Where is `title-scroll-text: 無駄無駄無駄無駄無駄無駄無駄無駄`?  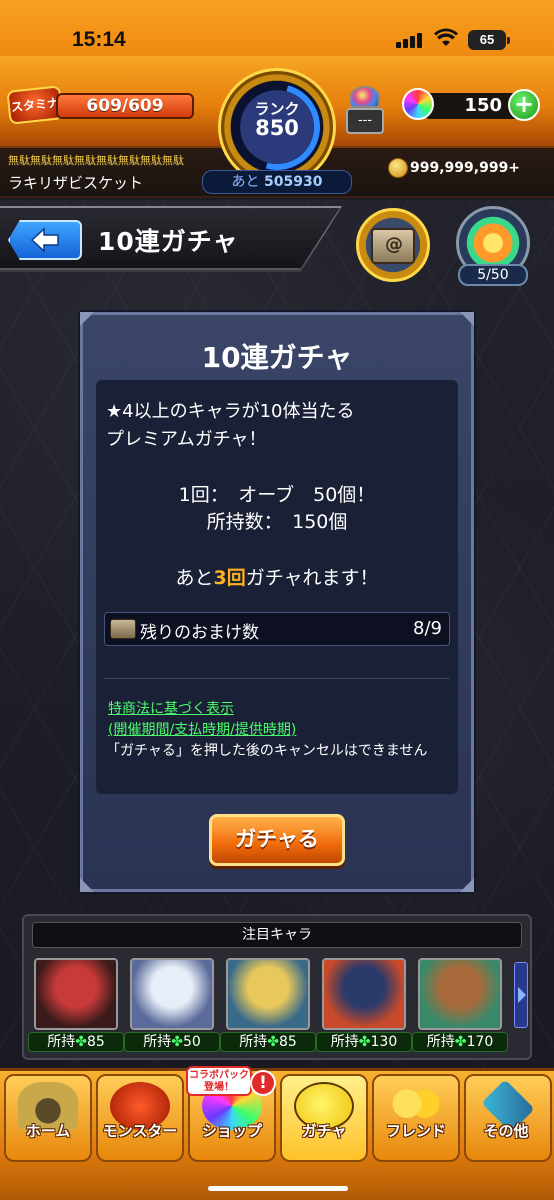
title-scroll-text: 無駄無駄無駄無駄無駄無駄無駄無駄 is located at coordinates (96, 160).